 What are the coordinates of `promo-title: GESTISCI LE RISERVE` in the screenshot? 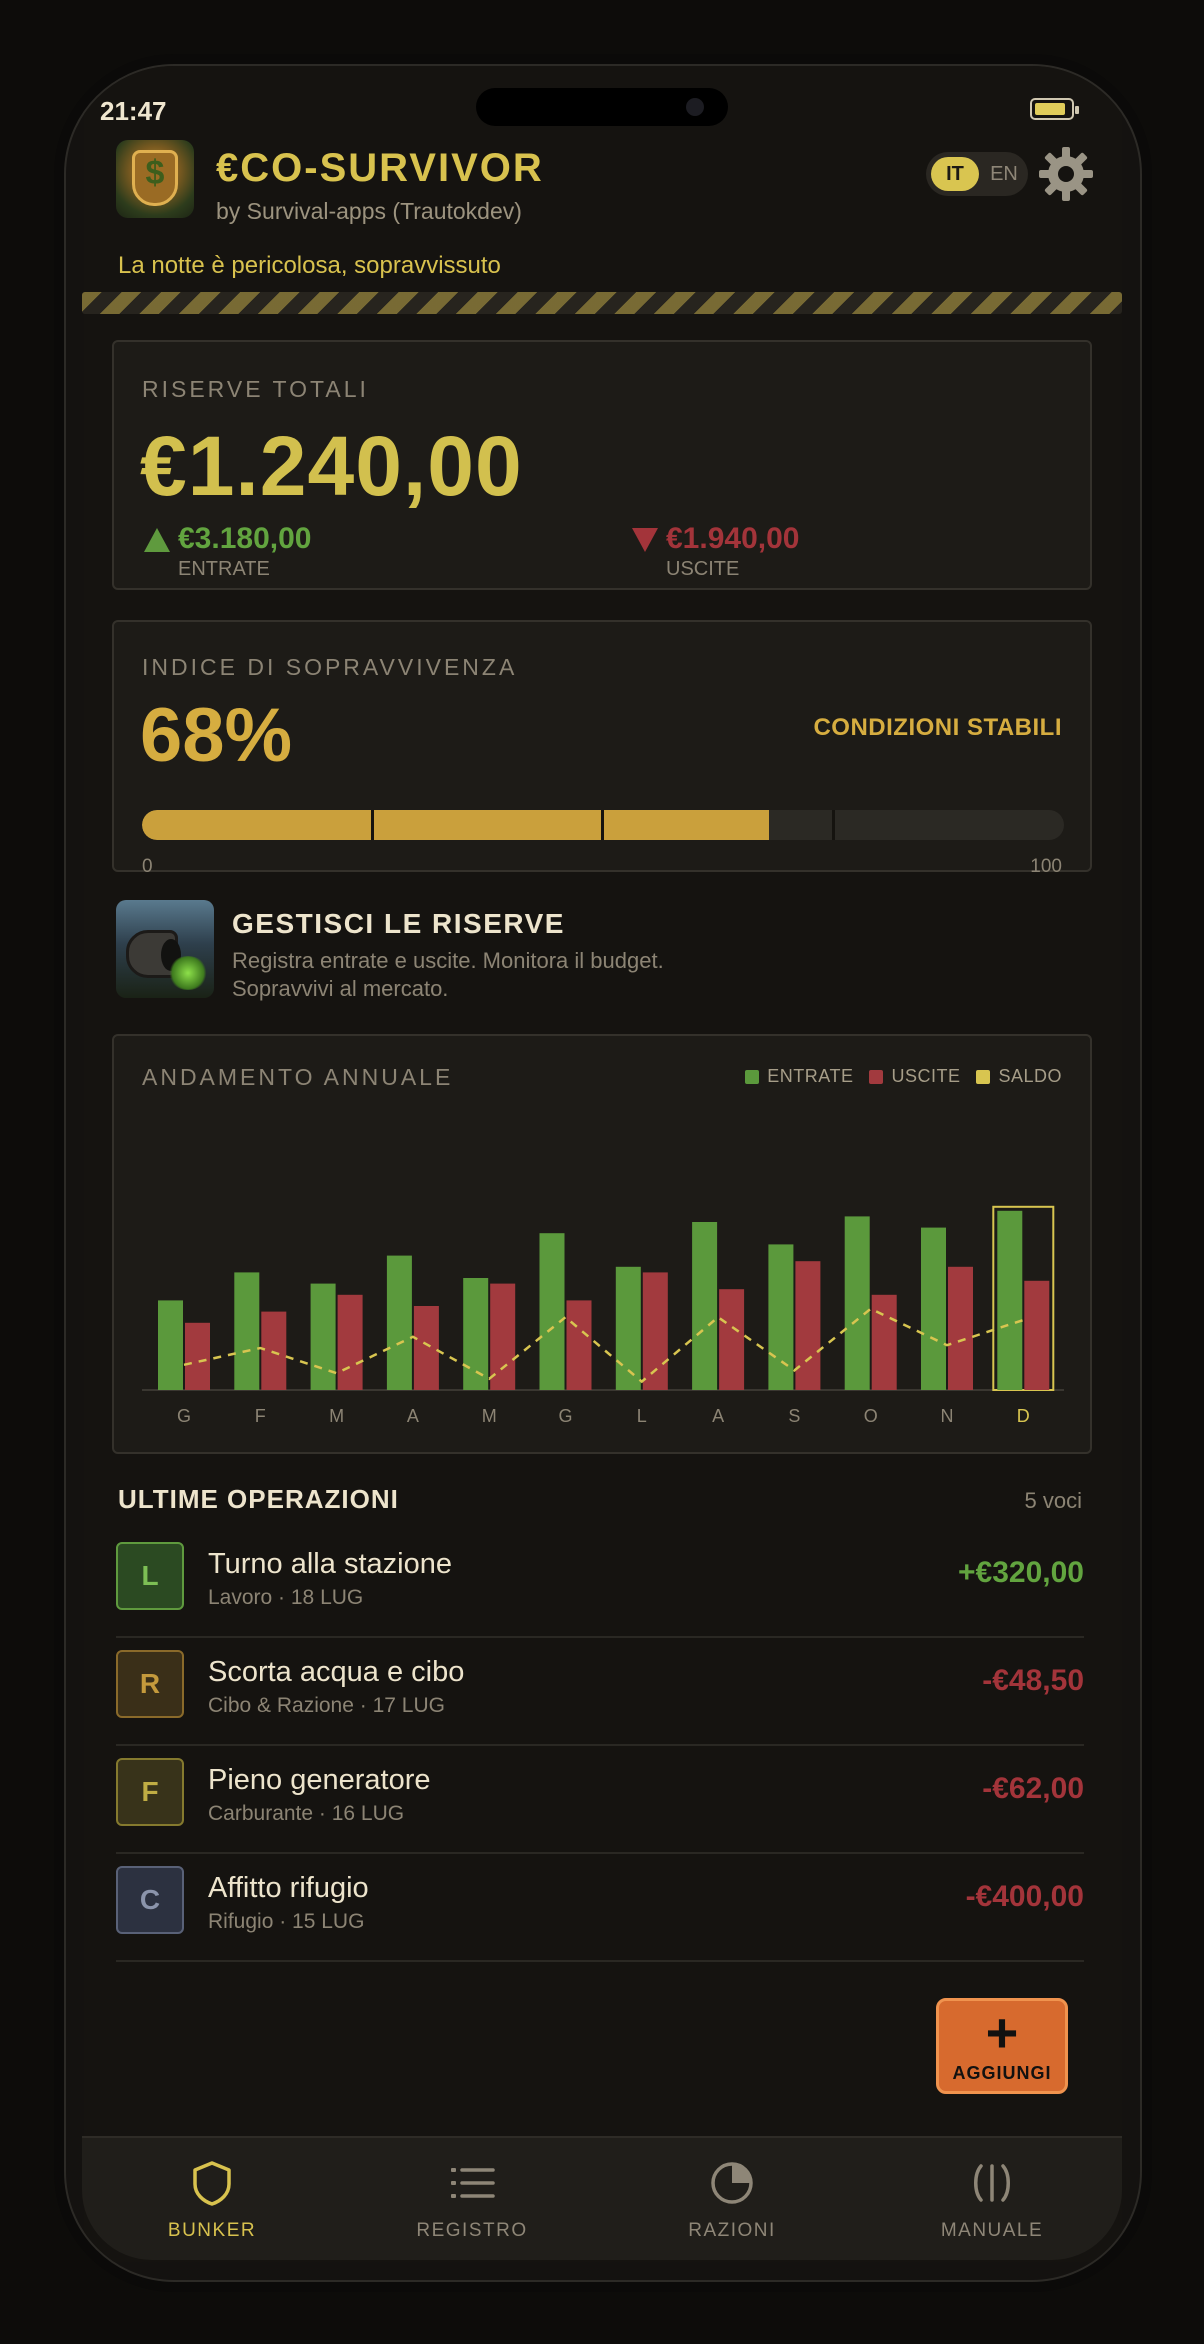 It's located at (398, 923).